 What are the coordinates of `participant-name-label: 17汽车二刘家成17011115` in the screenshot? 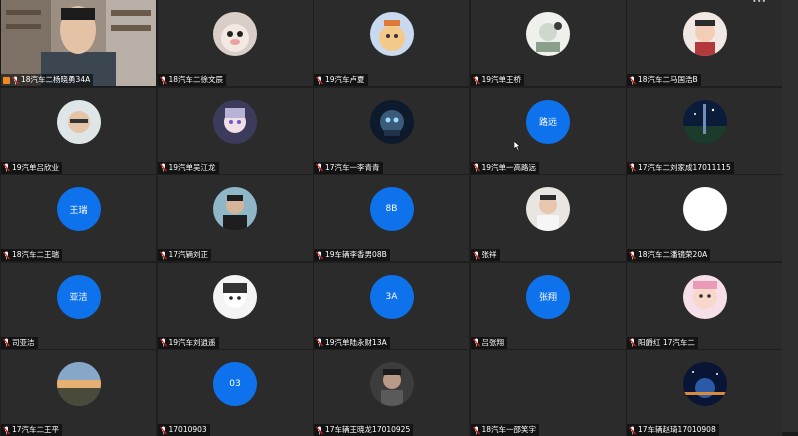 It's located at (680, 167).